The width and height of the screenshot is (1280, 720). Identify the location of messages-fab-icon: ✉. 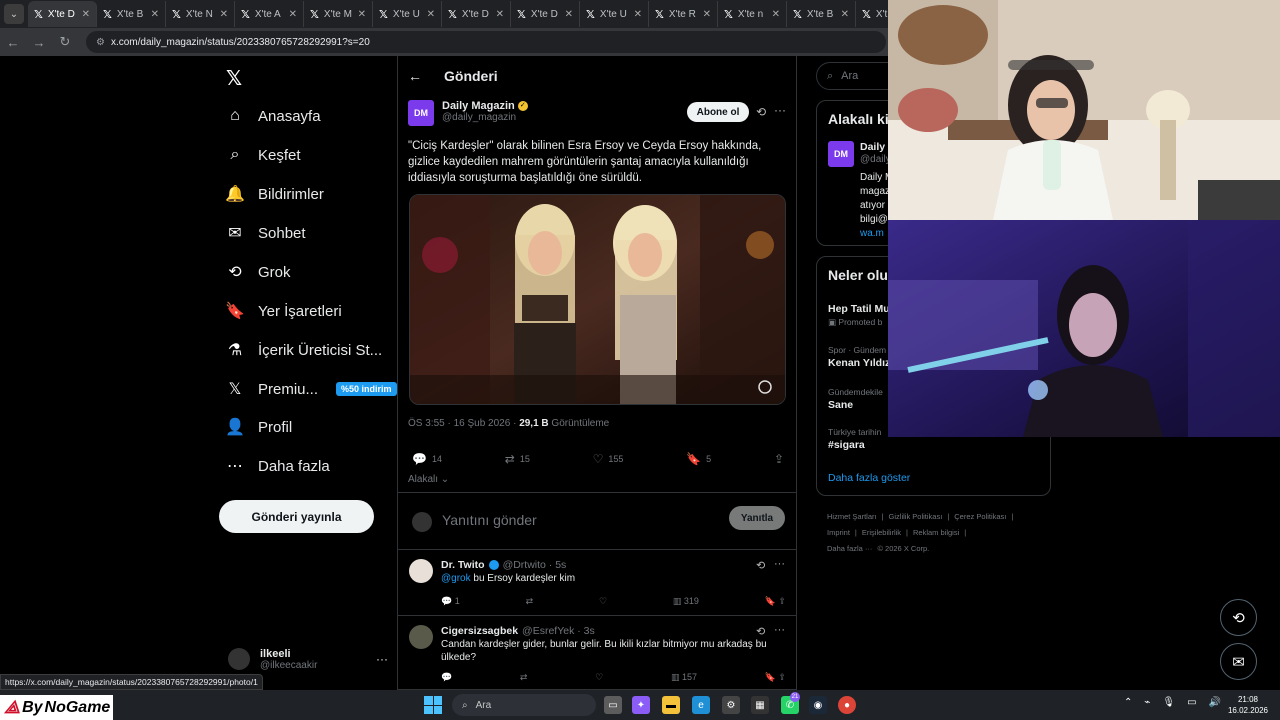
(1238, 661).